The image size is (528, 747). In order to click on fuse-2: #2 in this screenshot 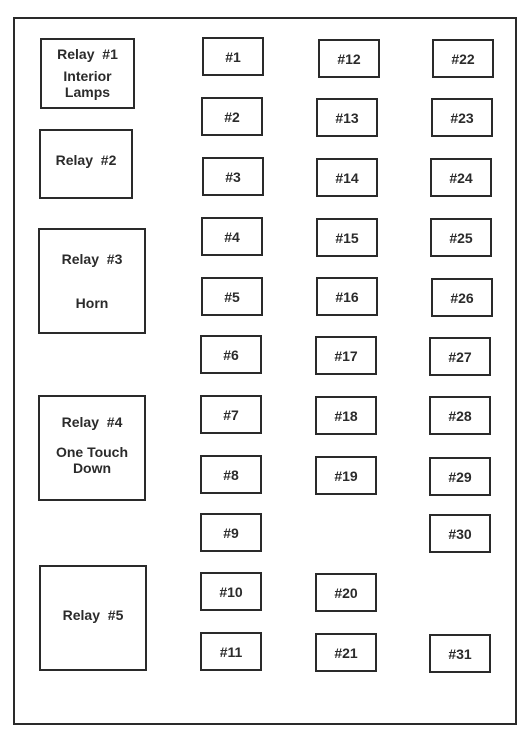, I will do `click(232, 116)`.